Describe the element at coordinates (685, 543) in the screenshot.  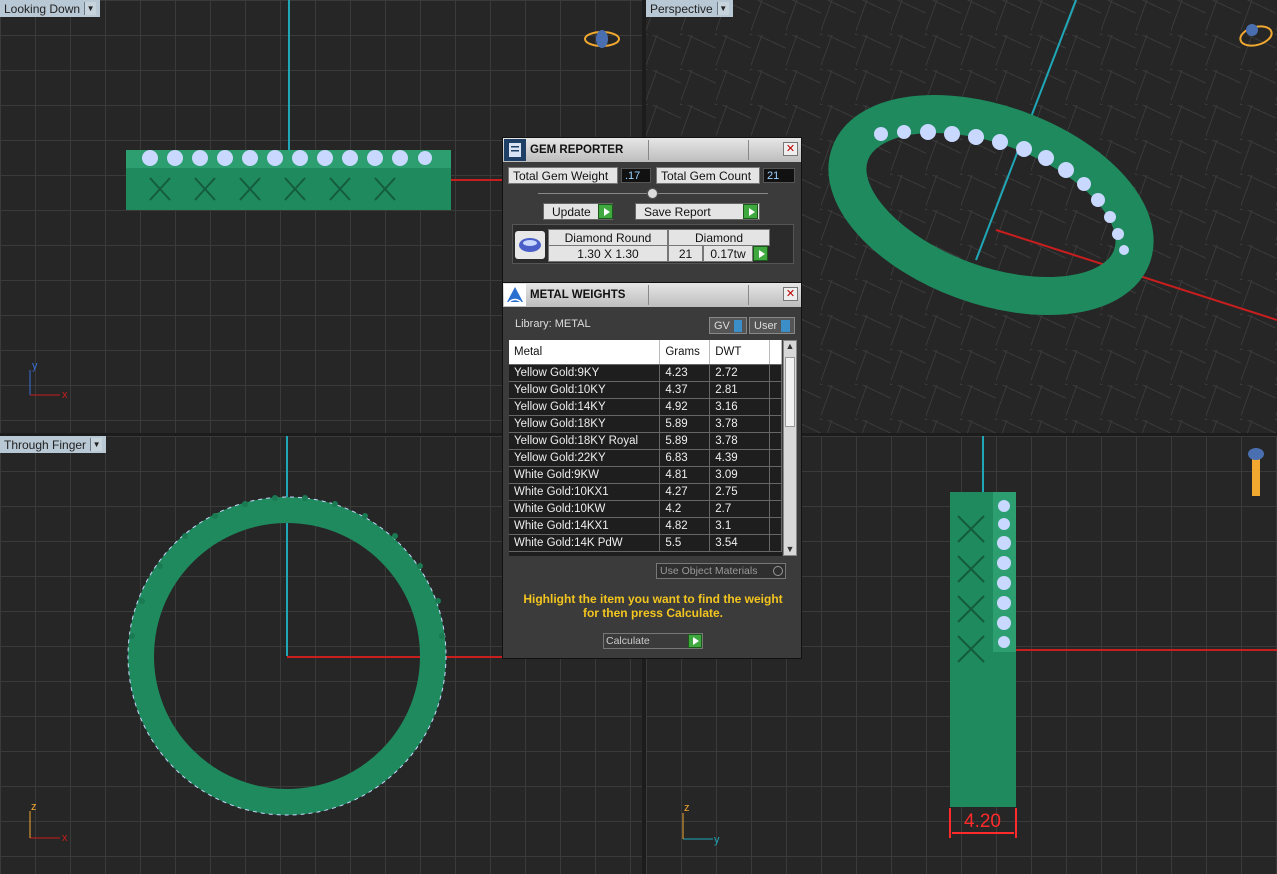
I see `cell-grams: 5.5` at that location.